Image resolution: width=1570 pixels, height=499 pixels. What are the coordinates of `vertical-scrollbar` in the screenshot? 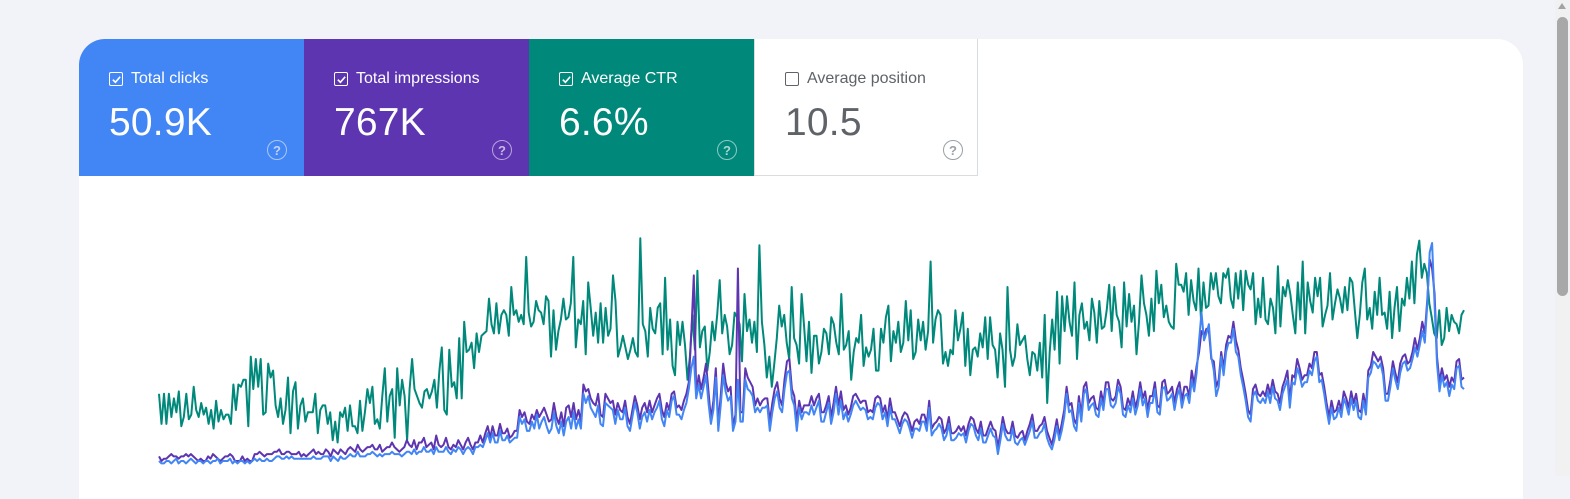 It's located at (1562, 238).